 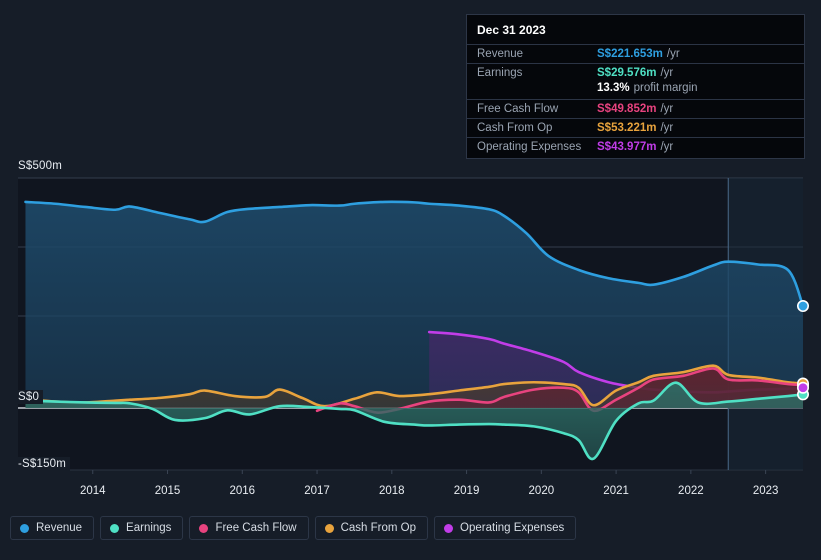 I want to click on tooltip-row-key: Operating Expenses, so click(x=529, y=147).